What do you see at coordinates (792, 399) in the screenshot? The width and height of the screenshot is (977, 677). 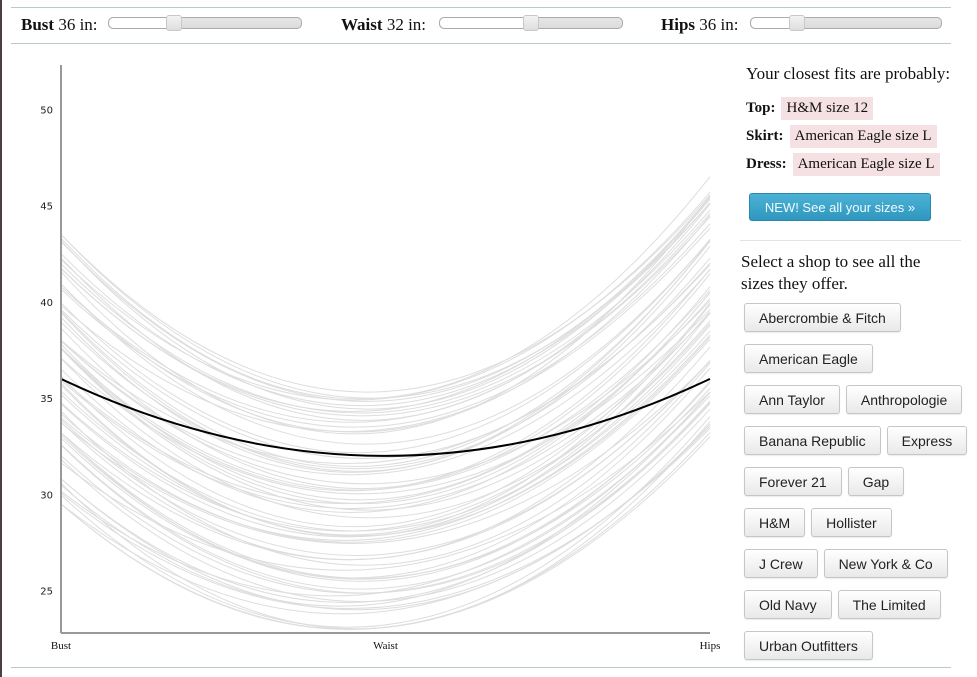 I see `shop-button: Ann Taylor` at bounding box center [792, 399].